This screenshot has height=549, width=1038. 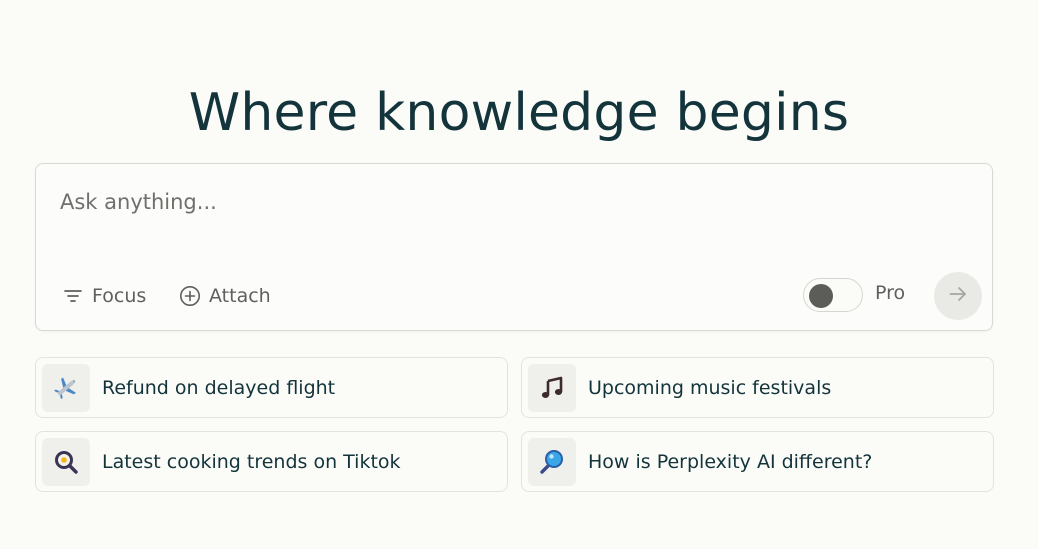 I want to click on music-note-icon, so click(x=552, y=387).